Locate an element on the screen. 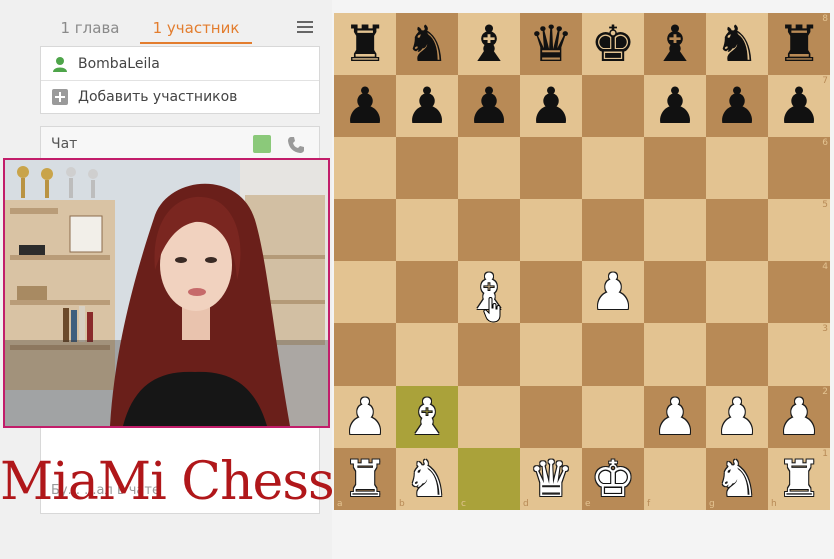 Image resolution: width=834 pixels, height=559 pixels. square-f2: ♟ is located at coordinates (675, 416).